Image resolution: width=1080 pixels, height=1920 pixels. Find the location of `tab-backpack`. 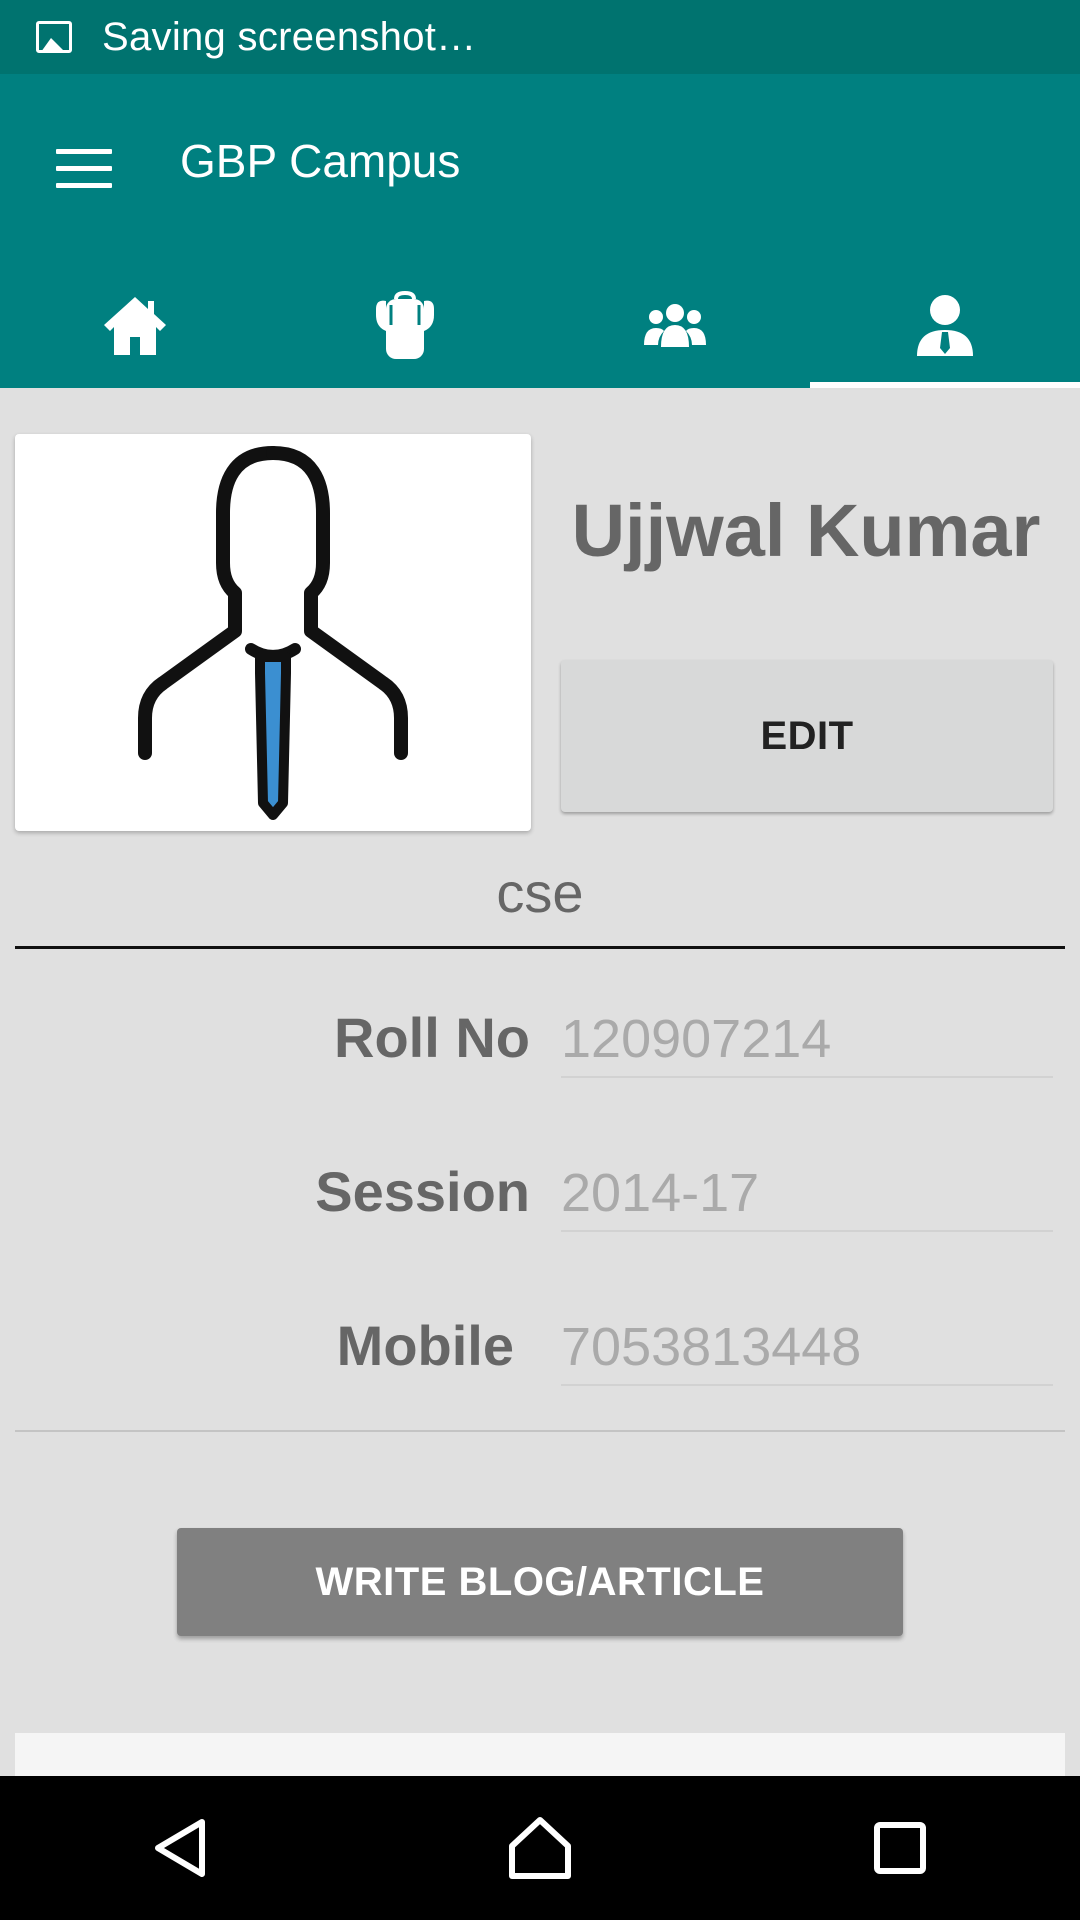

tab-backpack is located at coordinates (405, 326).